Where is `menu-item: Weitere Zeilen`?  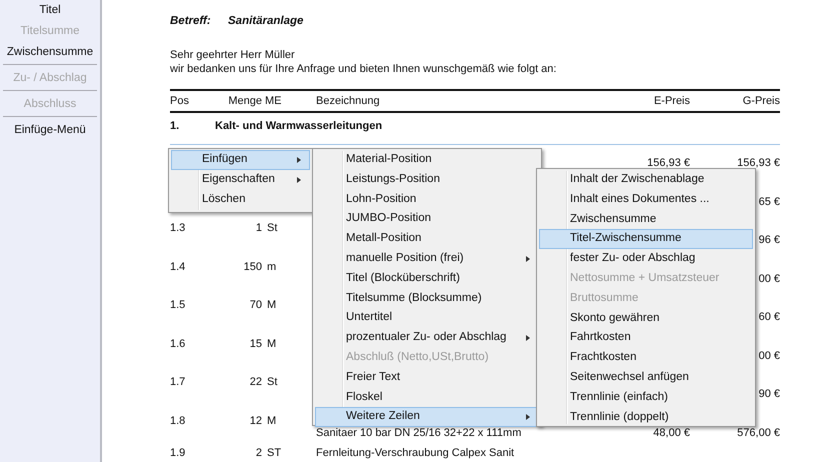 menu-item: Weitere Zeilen is located at coordinates (427, 417).